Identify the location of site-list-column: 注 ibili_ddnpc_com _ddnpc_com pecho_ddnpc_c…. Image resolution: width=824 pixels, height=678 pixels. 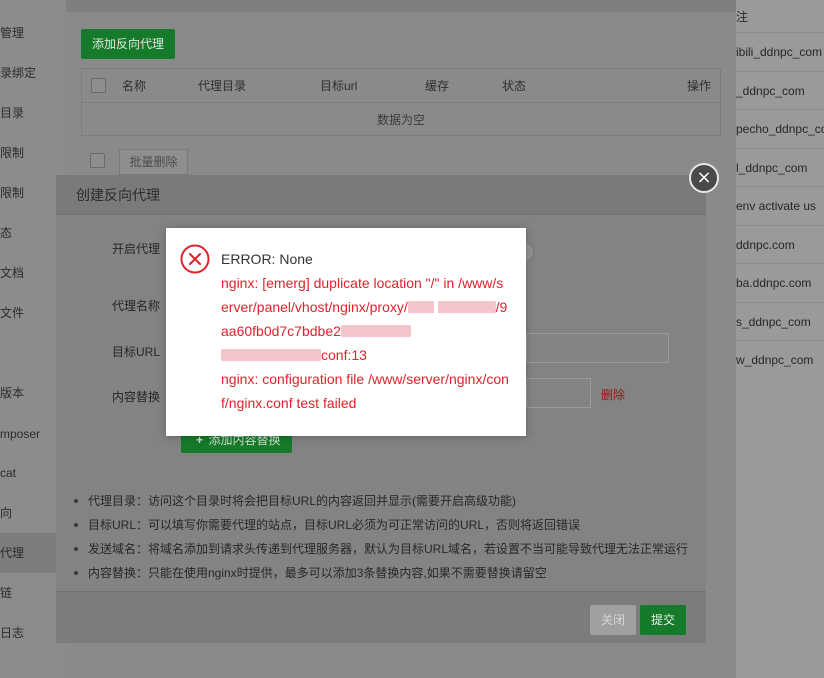
(780, 339).